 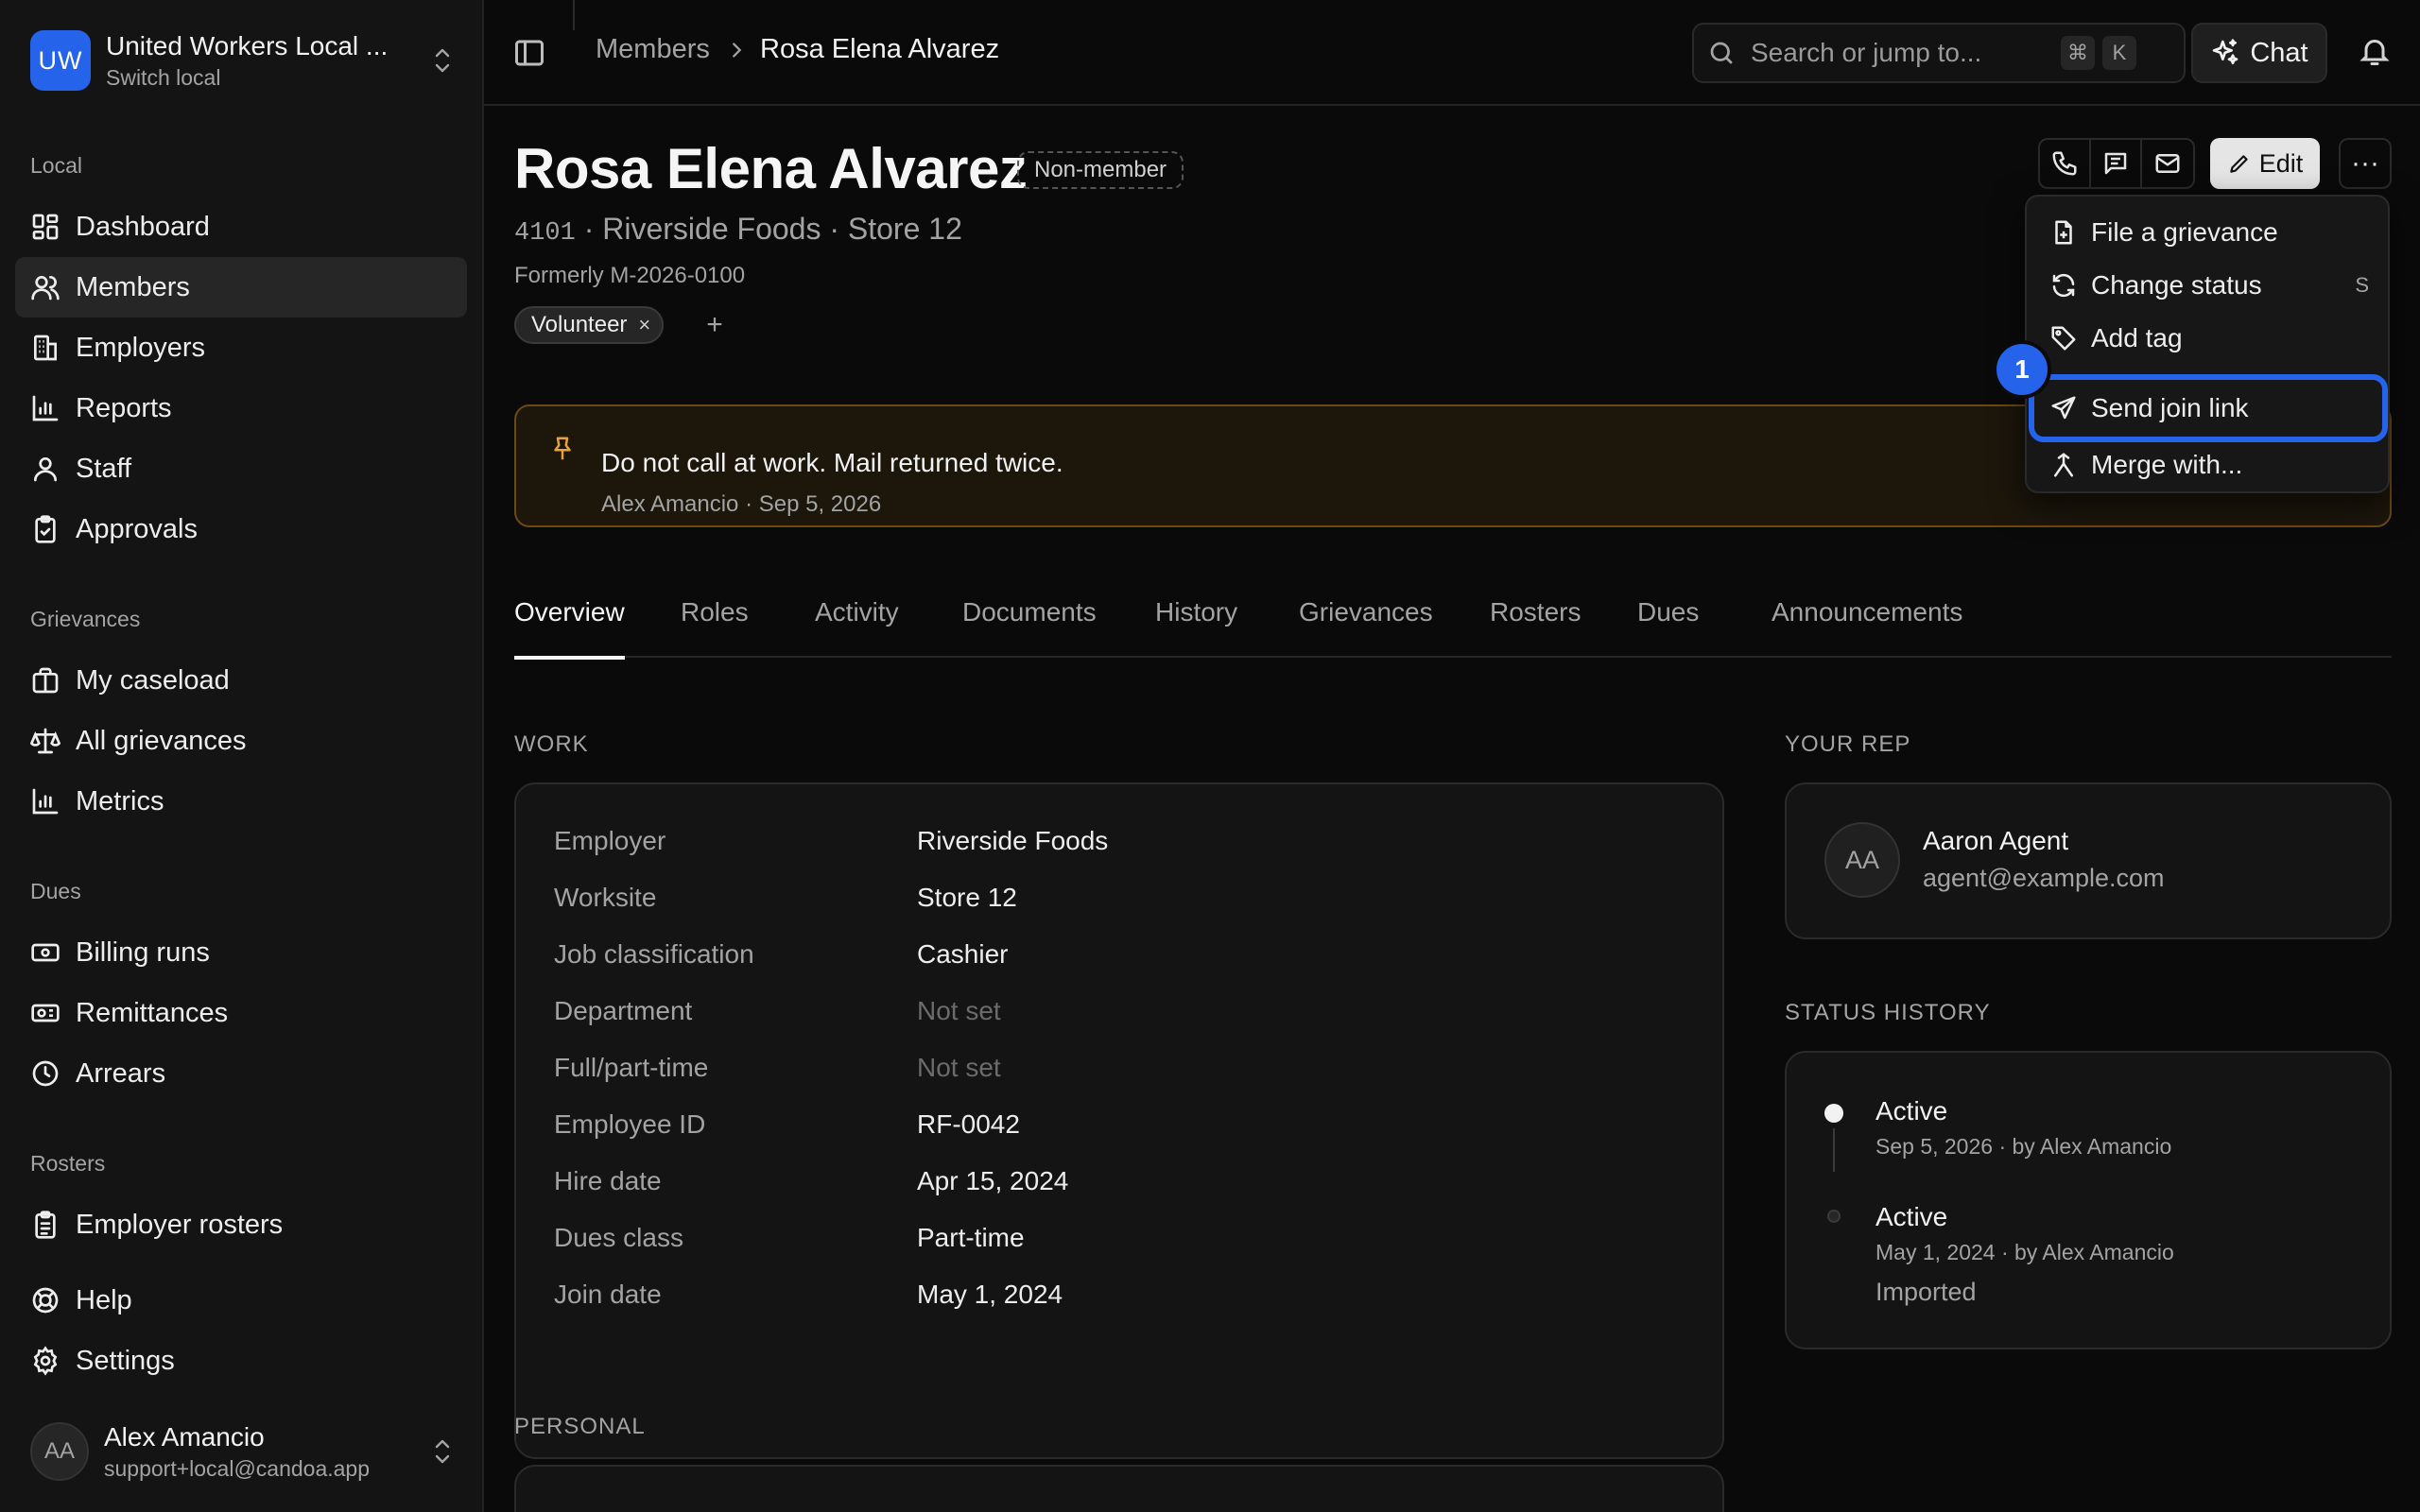 I want to click on clipboard-check-icon, so click(x=45, y=529).